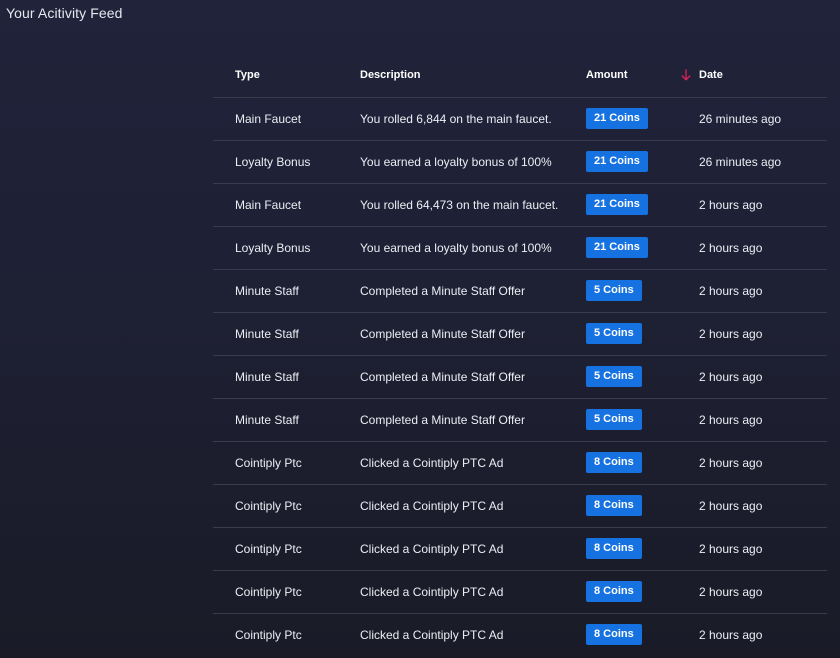 The image size is (840, 658). What do you see at coordinates (686, 75) in the screenshot?
I see `arrow-down-icon` at bounding box center [686, 75].